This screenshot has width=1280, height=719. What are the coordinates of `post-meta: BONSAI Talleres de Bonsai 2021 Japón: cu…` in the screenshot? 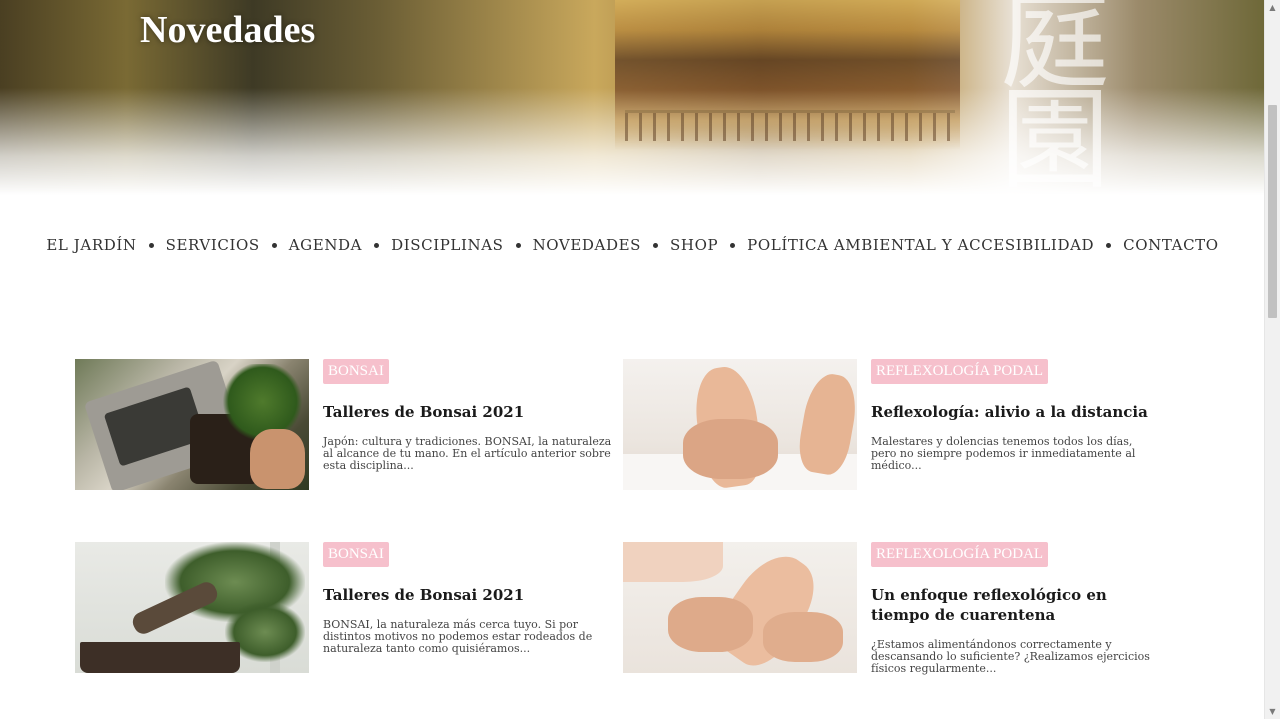 It's located at (468, 415).